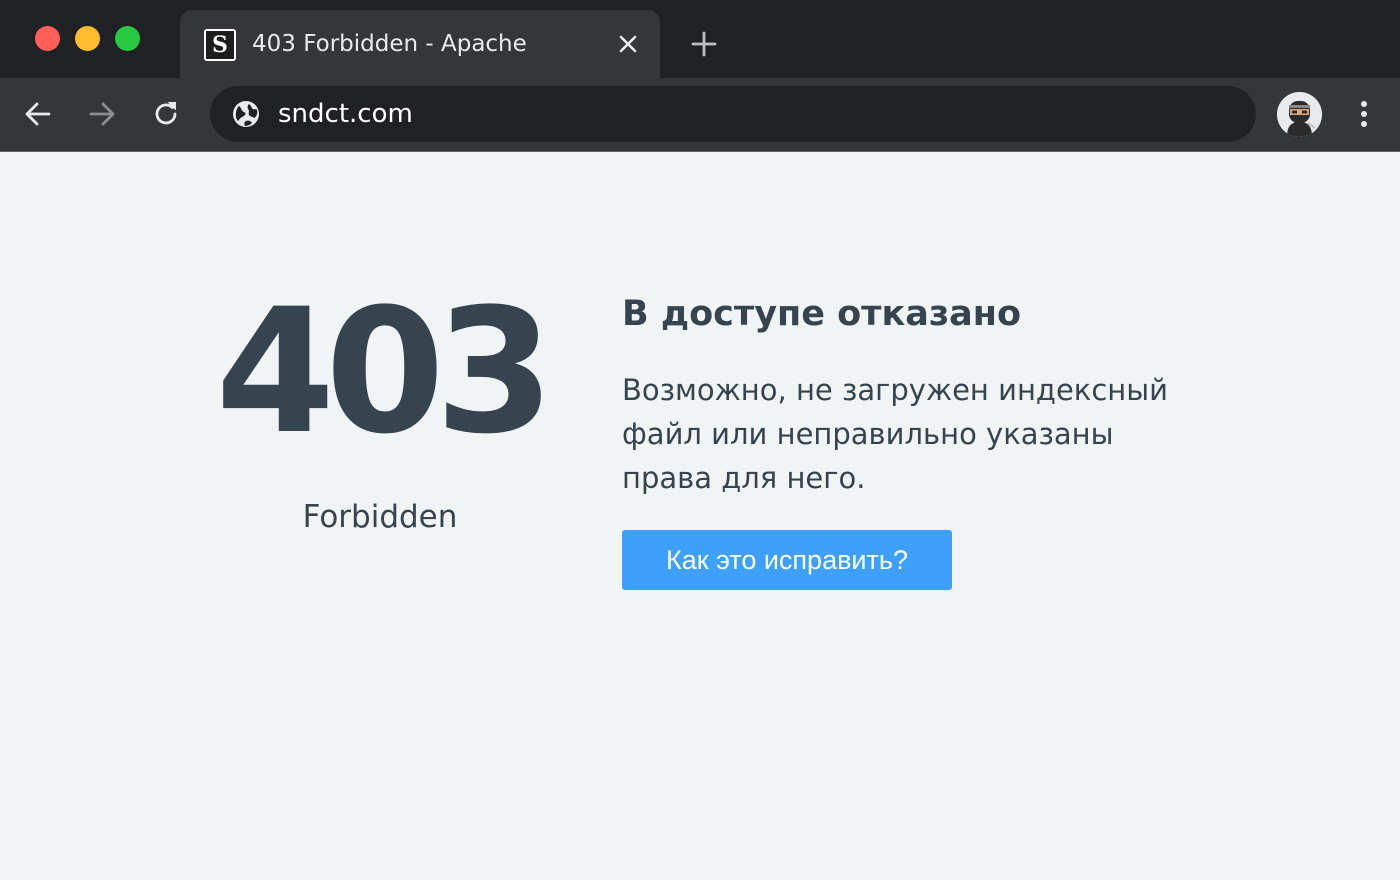 This screenshot has width=1400, height=880. I want to click on globe-icon, so click(246, 114).